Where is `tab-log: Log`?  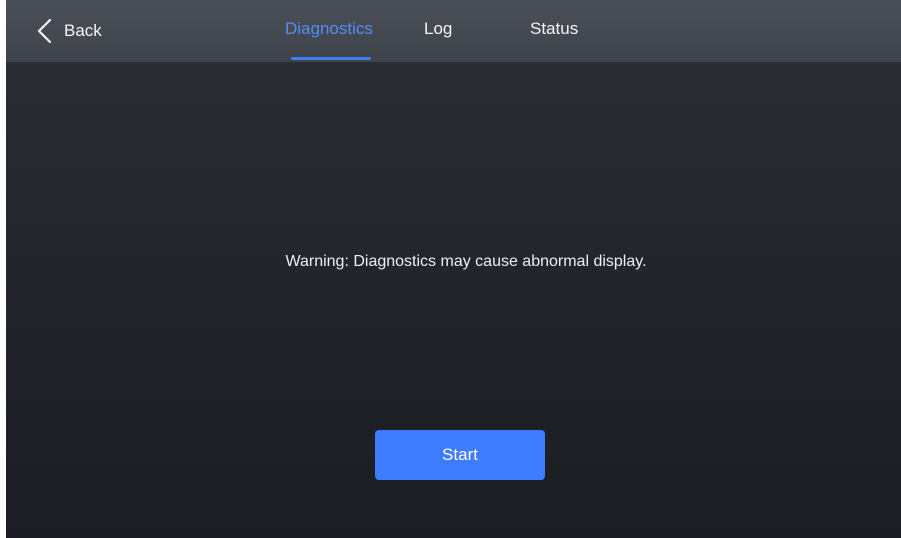
tab-log: Log is located at coordinates (438, 29).